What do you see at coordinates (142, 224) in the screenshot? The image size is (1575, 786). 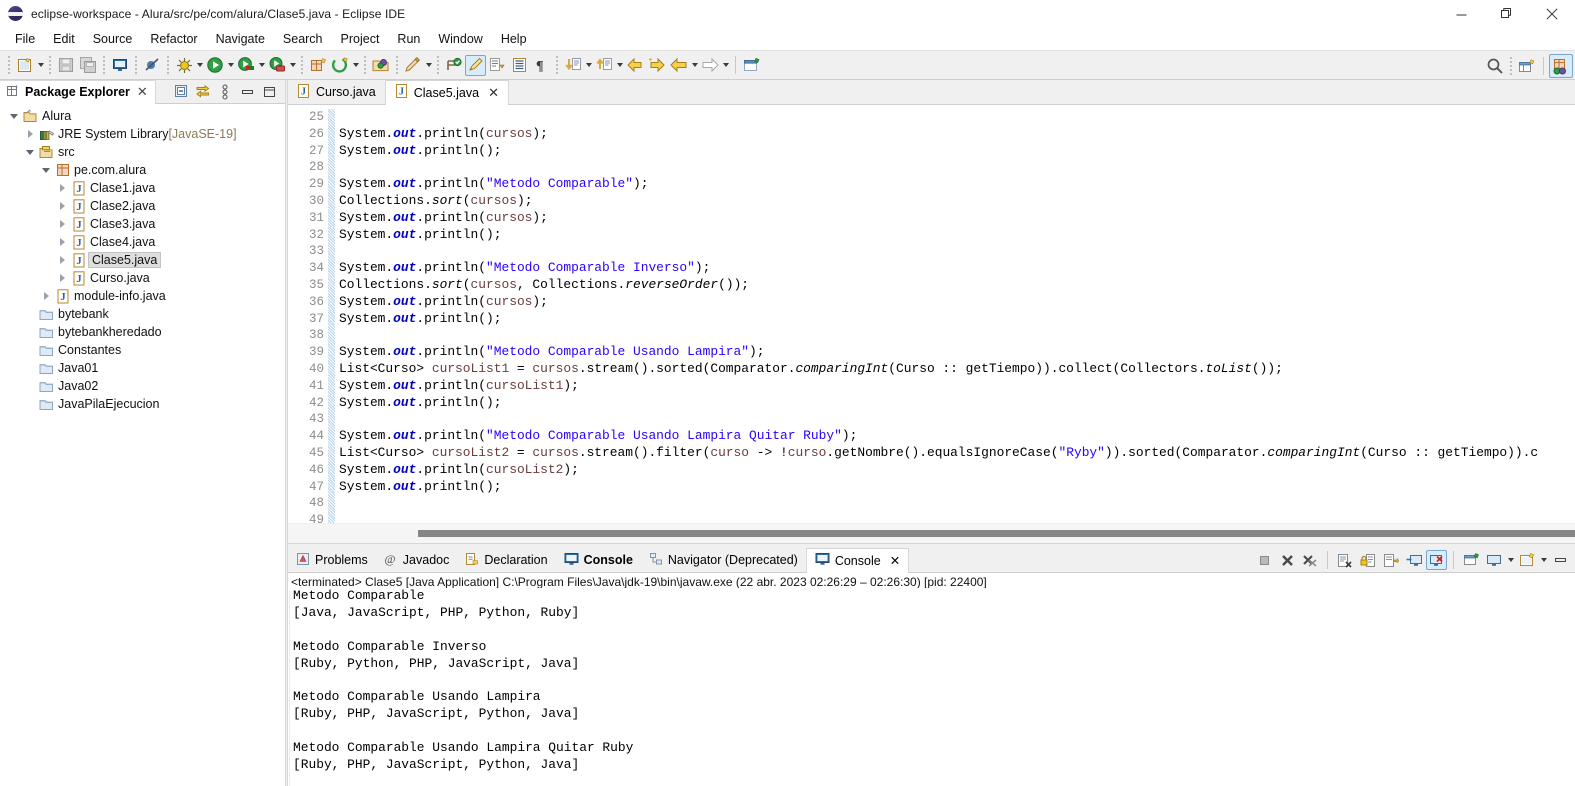 I see `tree-item-clase3-java: J Clase3.java` at bounding box center [142, 224].